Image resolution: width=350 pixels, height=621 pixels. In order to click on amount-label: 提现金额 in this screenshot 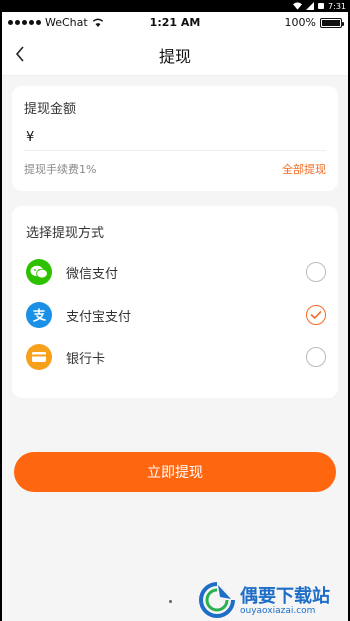, I will do `click(50, 109)`.